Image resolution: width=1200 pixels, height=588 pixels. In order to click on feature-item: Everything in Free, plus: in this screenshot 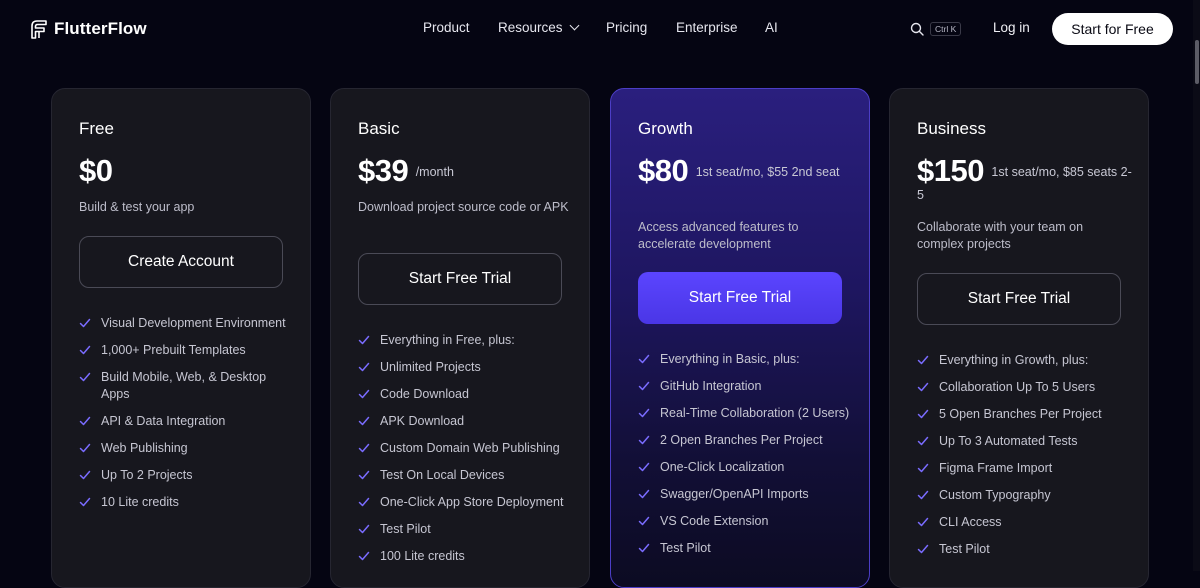, I will do `click(465, 340)`.